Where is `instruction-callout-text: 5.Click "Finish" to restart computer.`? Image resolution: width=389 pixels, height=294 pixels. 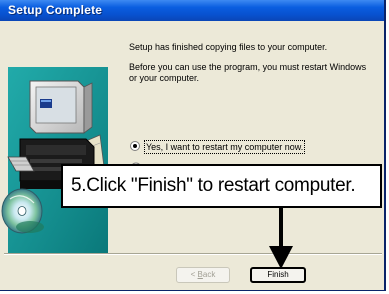 instruction-callout-text: 5.Click "Finish" to restart computer. is located at coordinates (213, 185).